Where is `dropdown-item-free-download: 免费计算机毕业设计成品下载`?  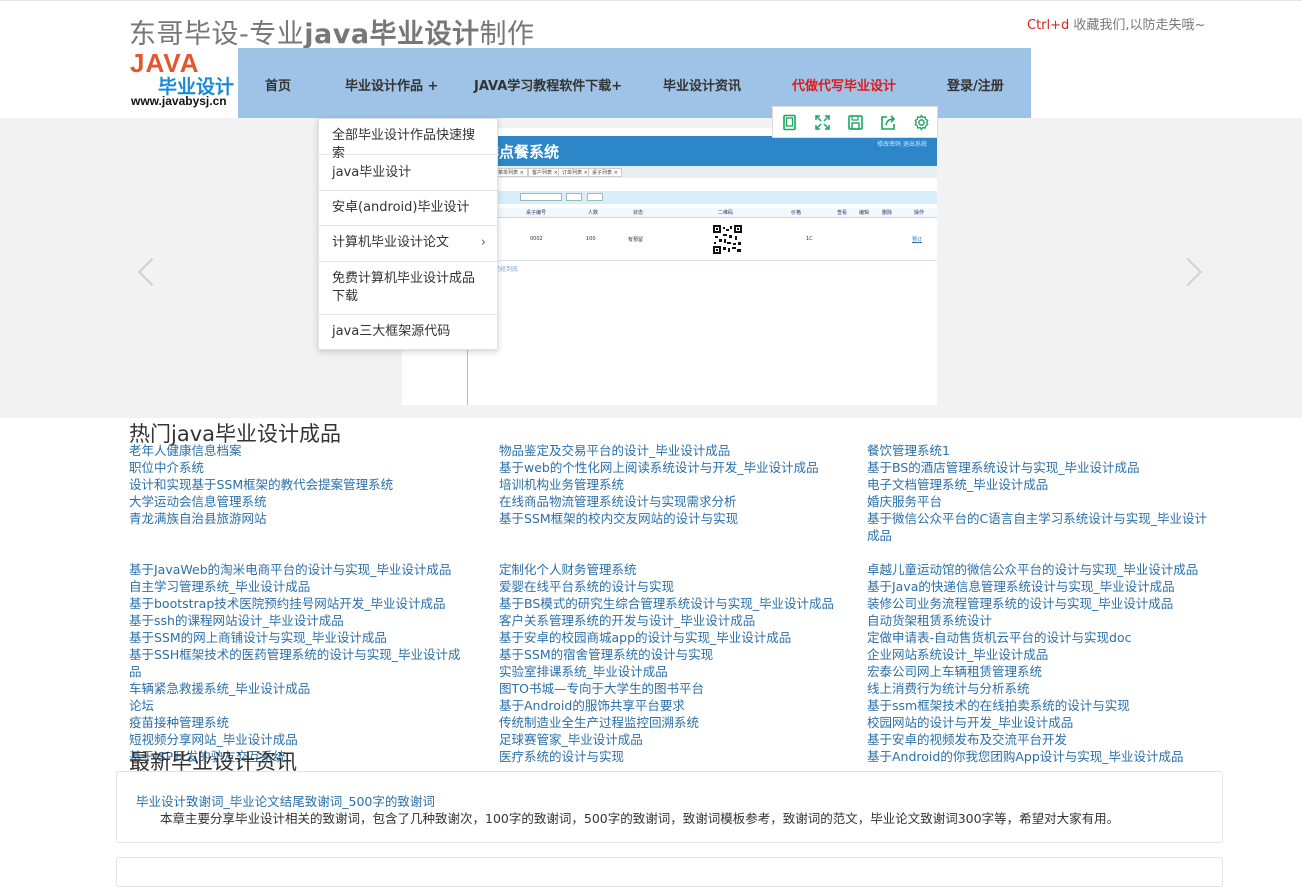 dropdown-item-free-download: 免费计算机毕业设计成品下载 is located at coordinates (409, 288).